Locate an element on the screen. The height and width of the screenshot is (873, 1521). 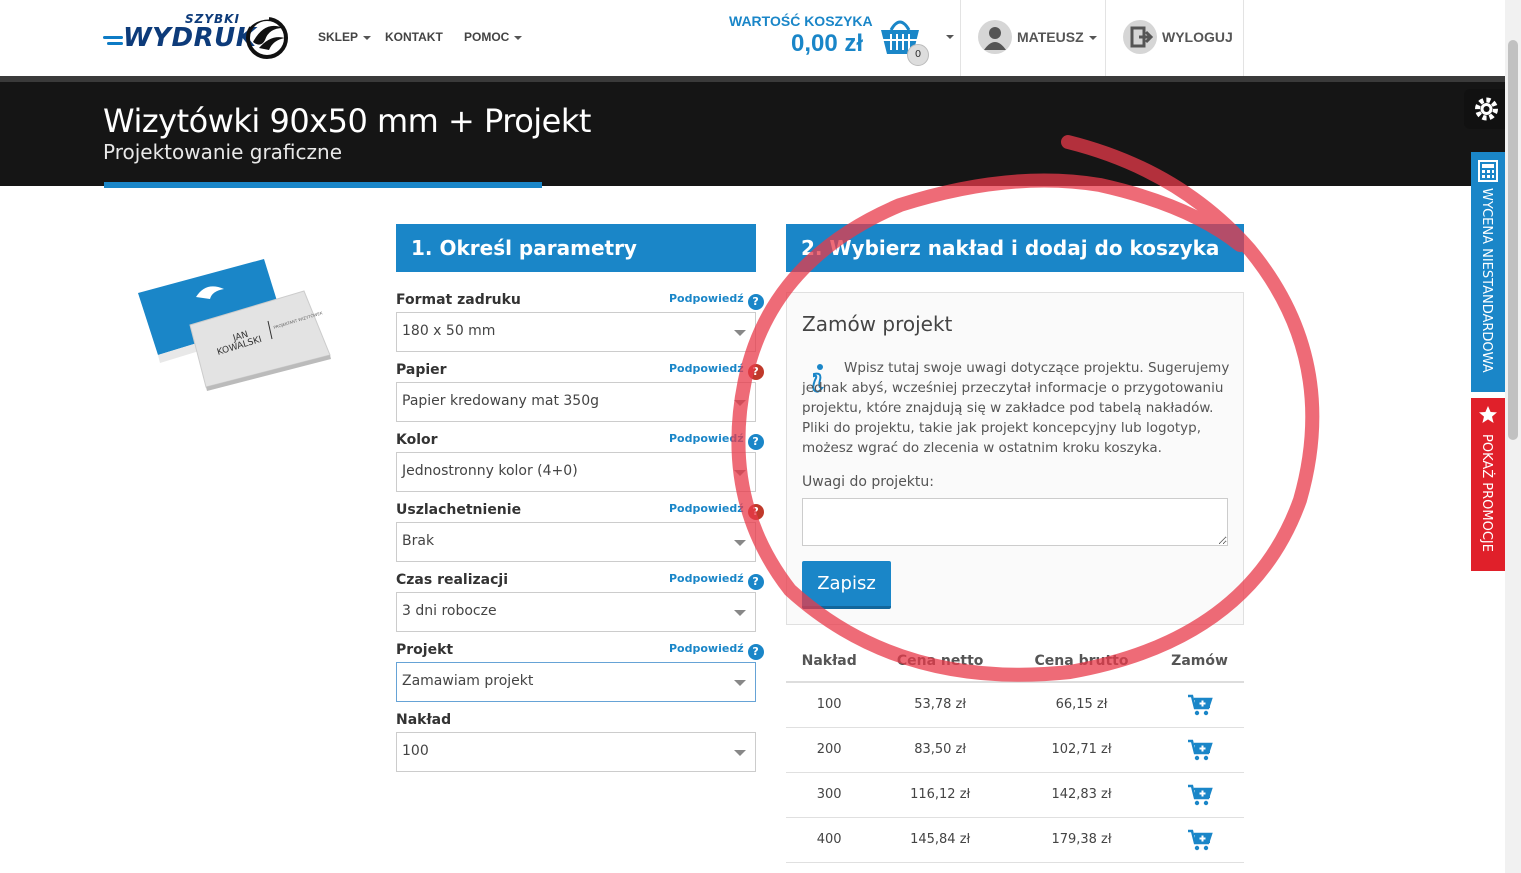
select-field: Zamawiam projekt is located at coordinates (576, 682).